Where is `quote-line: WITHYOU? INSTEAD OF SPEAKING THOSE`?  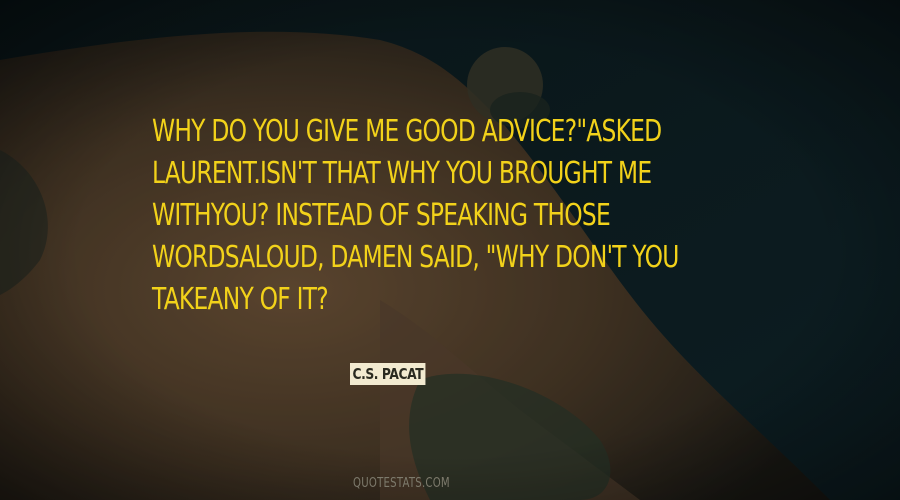 quote-line: WITHYOU? INSTEAD OF SPEAKING THOSE is located at coordinates (381, 215).